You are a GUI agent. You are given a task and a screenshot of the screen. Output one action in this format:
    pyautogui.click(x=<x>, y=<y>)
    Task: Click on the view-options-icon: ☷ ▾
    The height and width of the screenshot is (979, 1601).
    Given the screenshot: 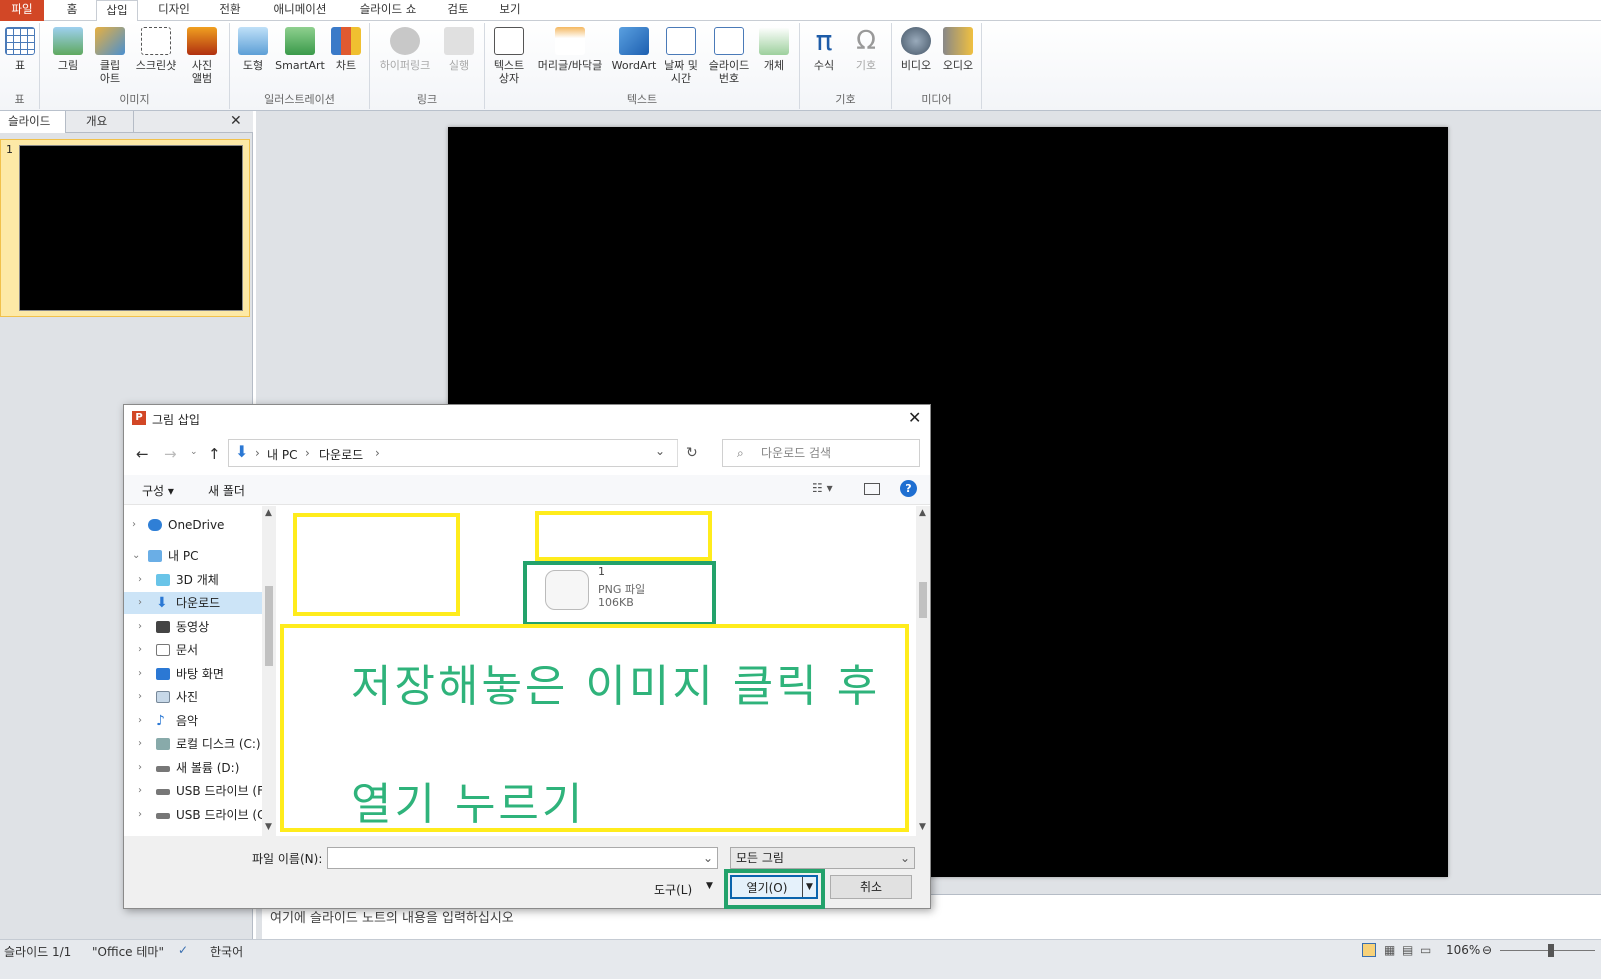 What is the action you would take?
    pyautogui.click(x=822, y=488)
    